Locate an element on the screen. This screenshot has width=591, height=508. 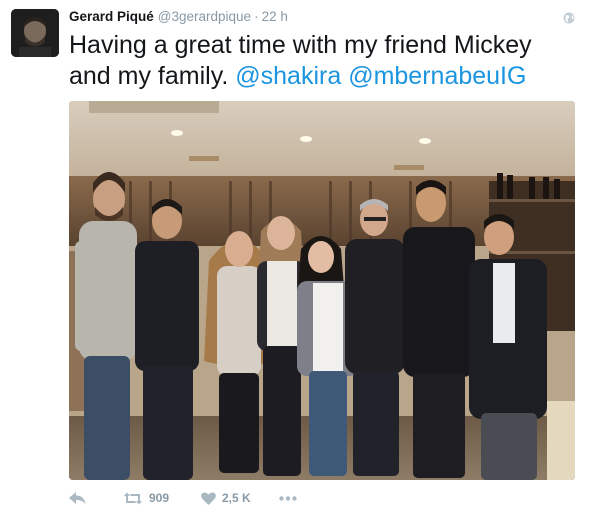
author-name: Gerard Piqué is located at coordinates (111, 16).